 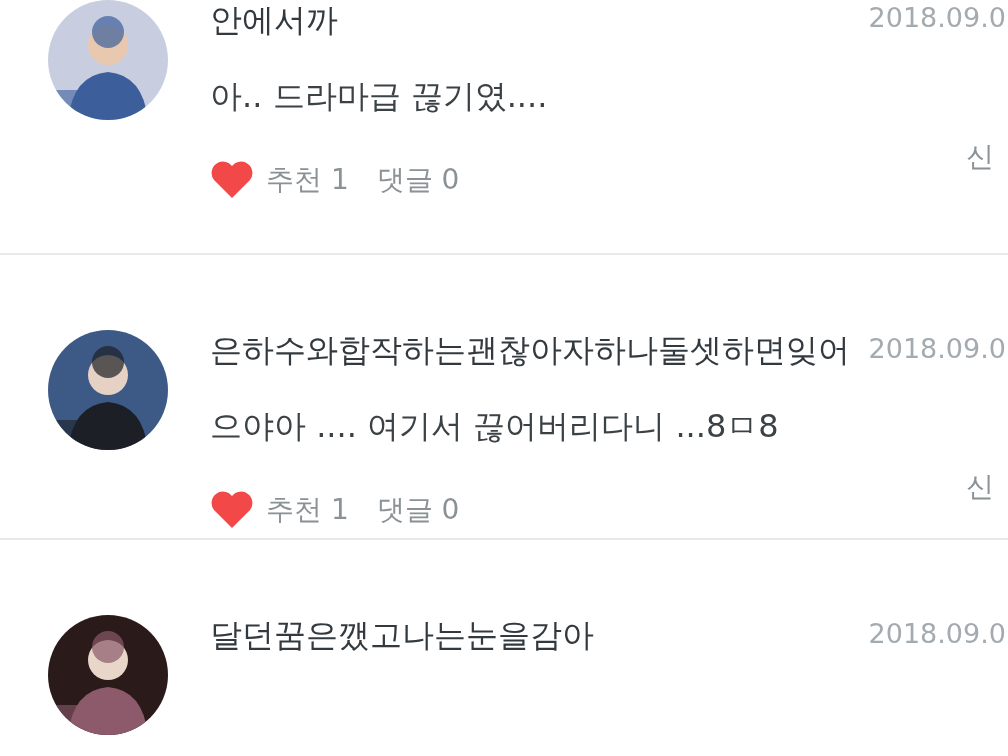 I want to click on username: 은하수와합작하는괜찮아자하나둘셋하면잊어, so click(x=530, y=350).